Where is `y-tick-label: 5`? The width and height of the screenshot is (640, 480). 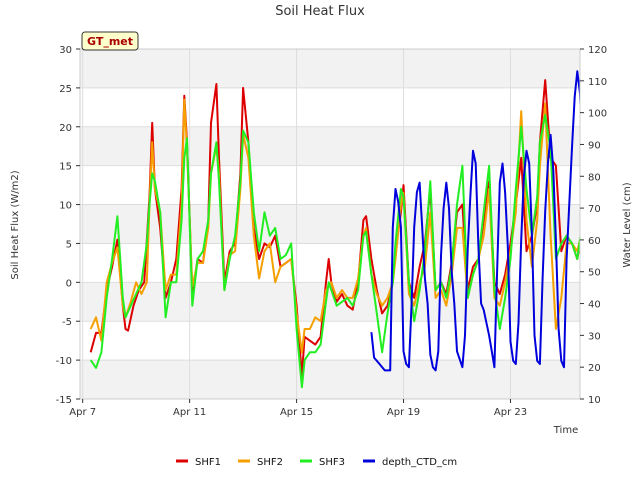 y-tick-label: 5 is located at coordinates (69, 244).